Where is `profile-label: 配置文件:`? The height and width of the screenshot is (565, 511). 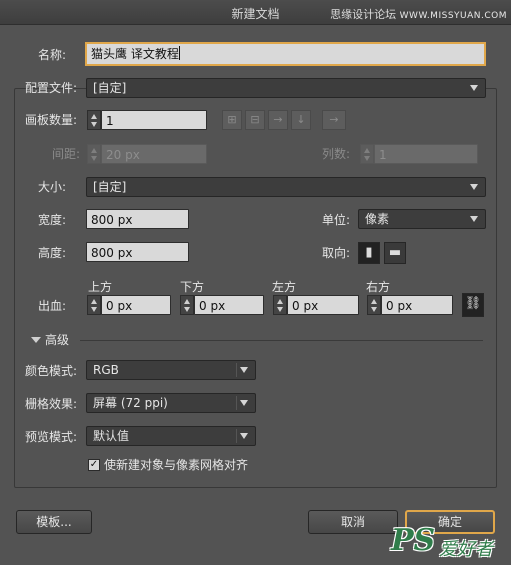 profile-label: 配置文件: is located at coordinates (51, 88).